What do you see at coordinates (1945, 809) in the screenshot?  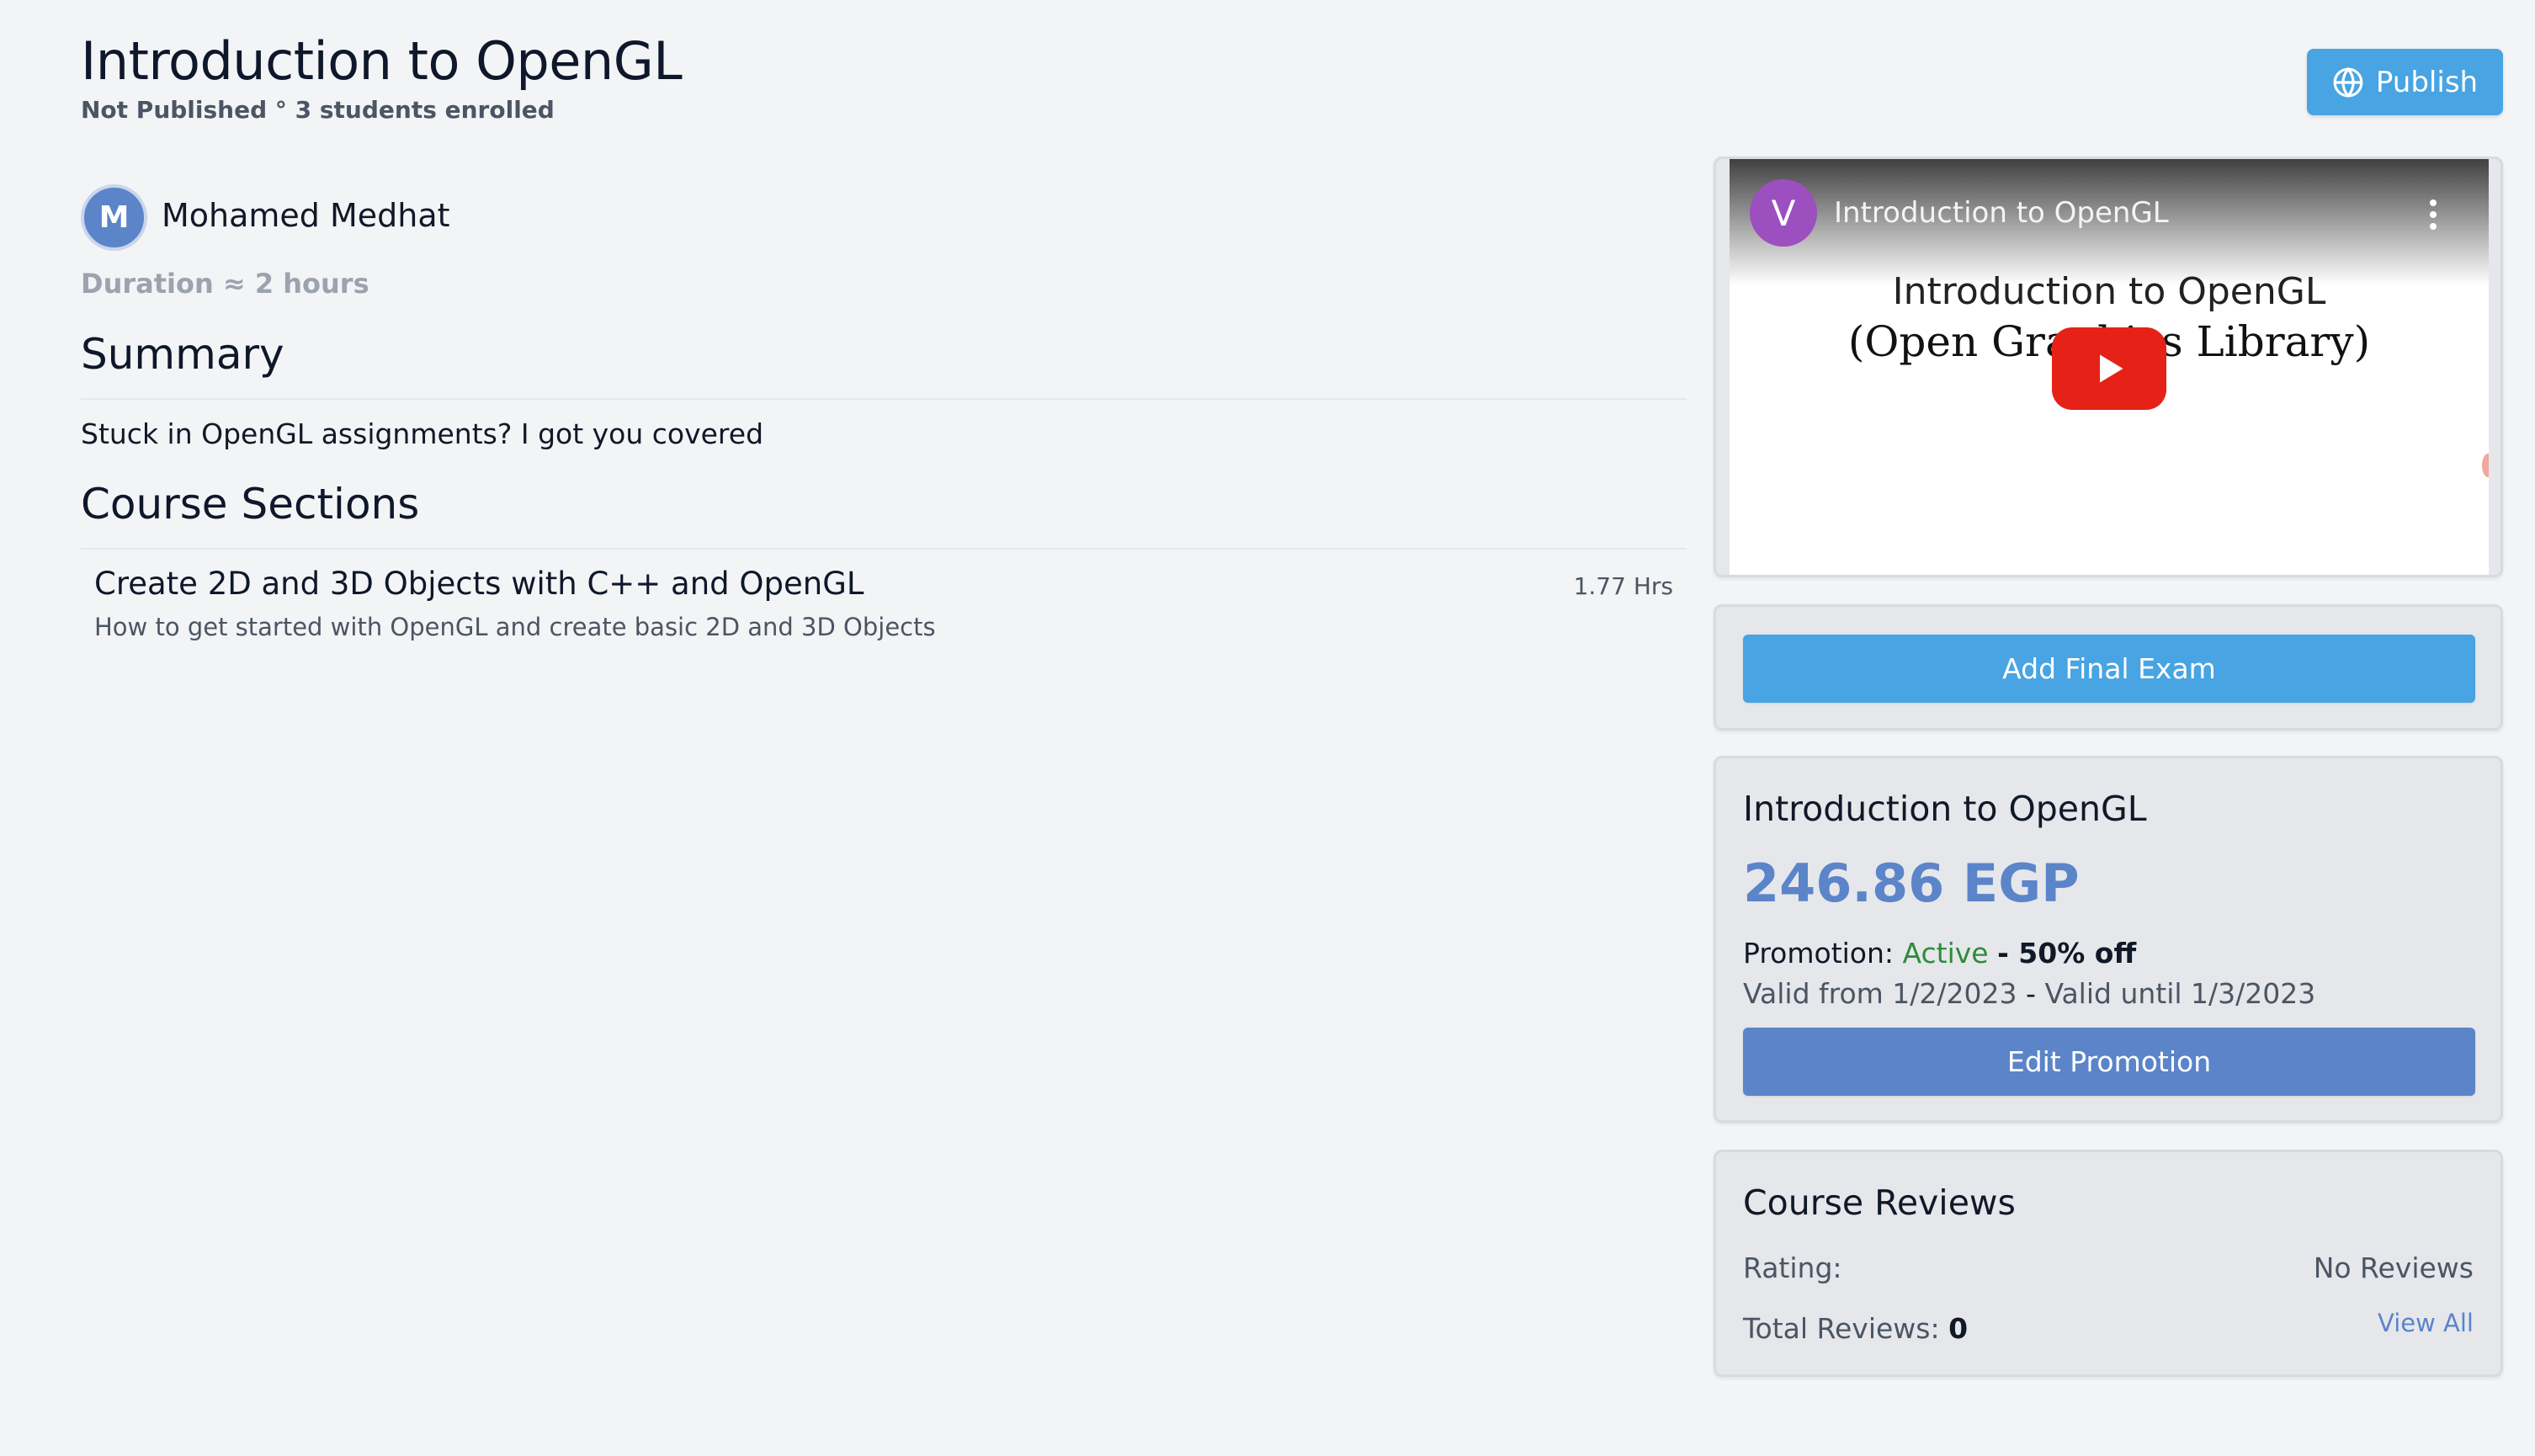 I see `pricing-course-title: Introduction to OpenGL` at bounding box center [1945, 809].